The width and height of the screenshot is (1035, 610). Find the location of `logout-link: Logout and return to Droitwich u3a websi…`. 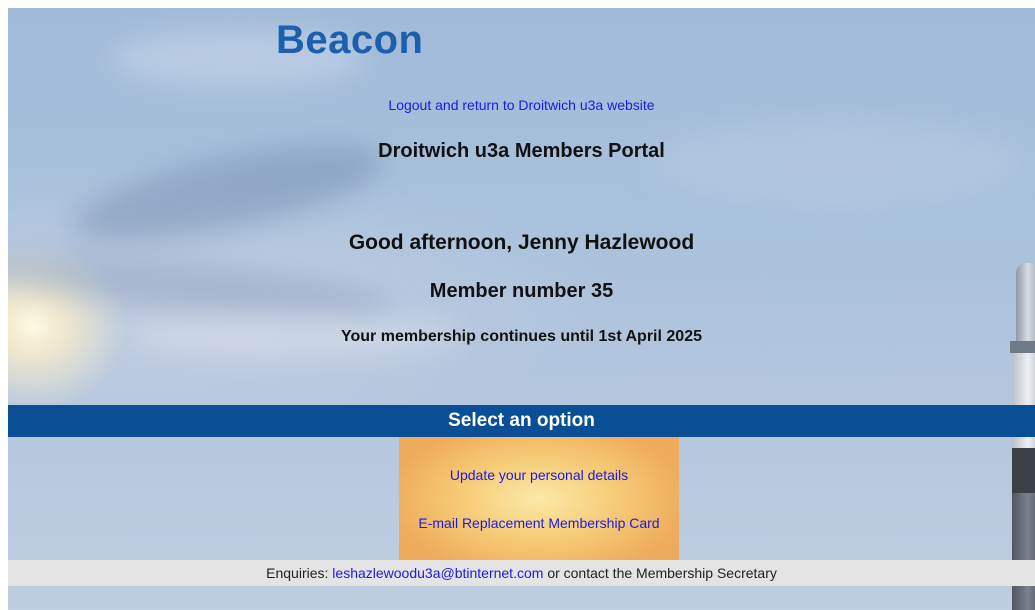

logout-link: Logout and return to Droitwich u3a websi… is located at coordinates (521, 105).